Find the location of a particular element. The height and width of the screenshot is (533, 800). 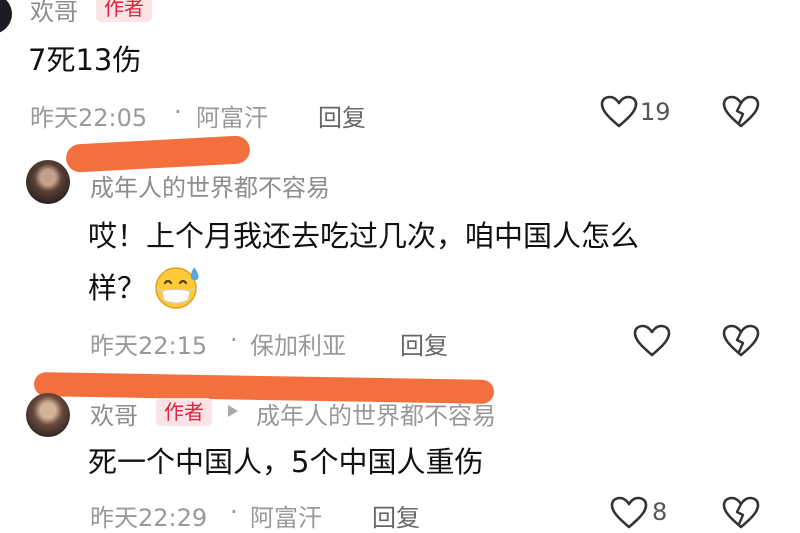

comment-text-line: 哎！上个月我还去吃过几次，咱中国人怎么 is located at coordinates (364, 236).